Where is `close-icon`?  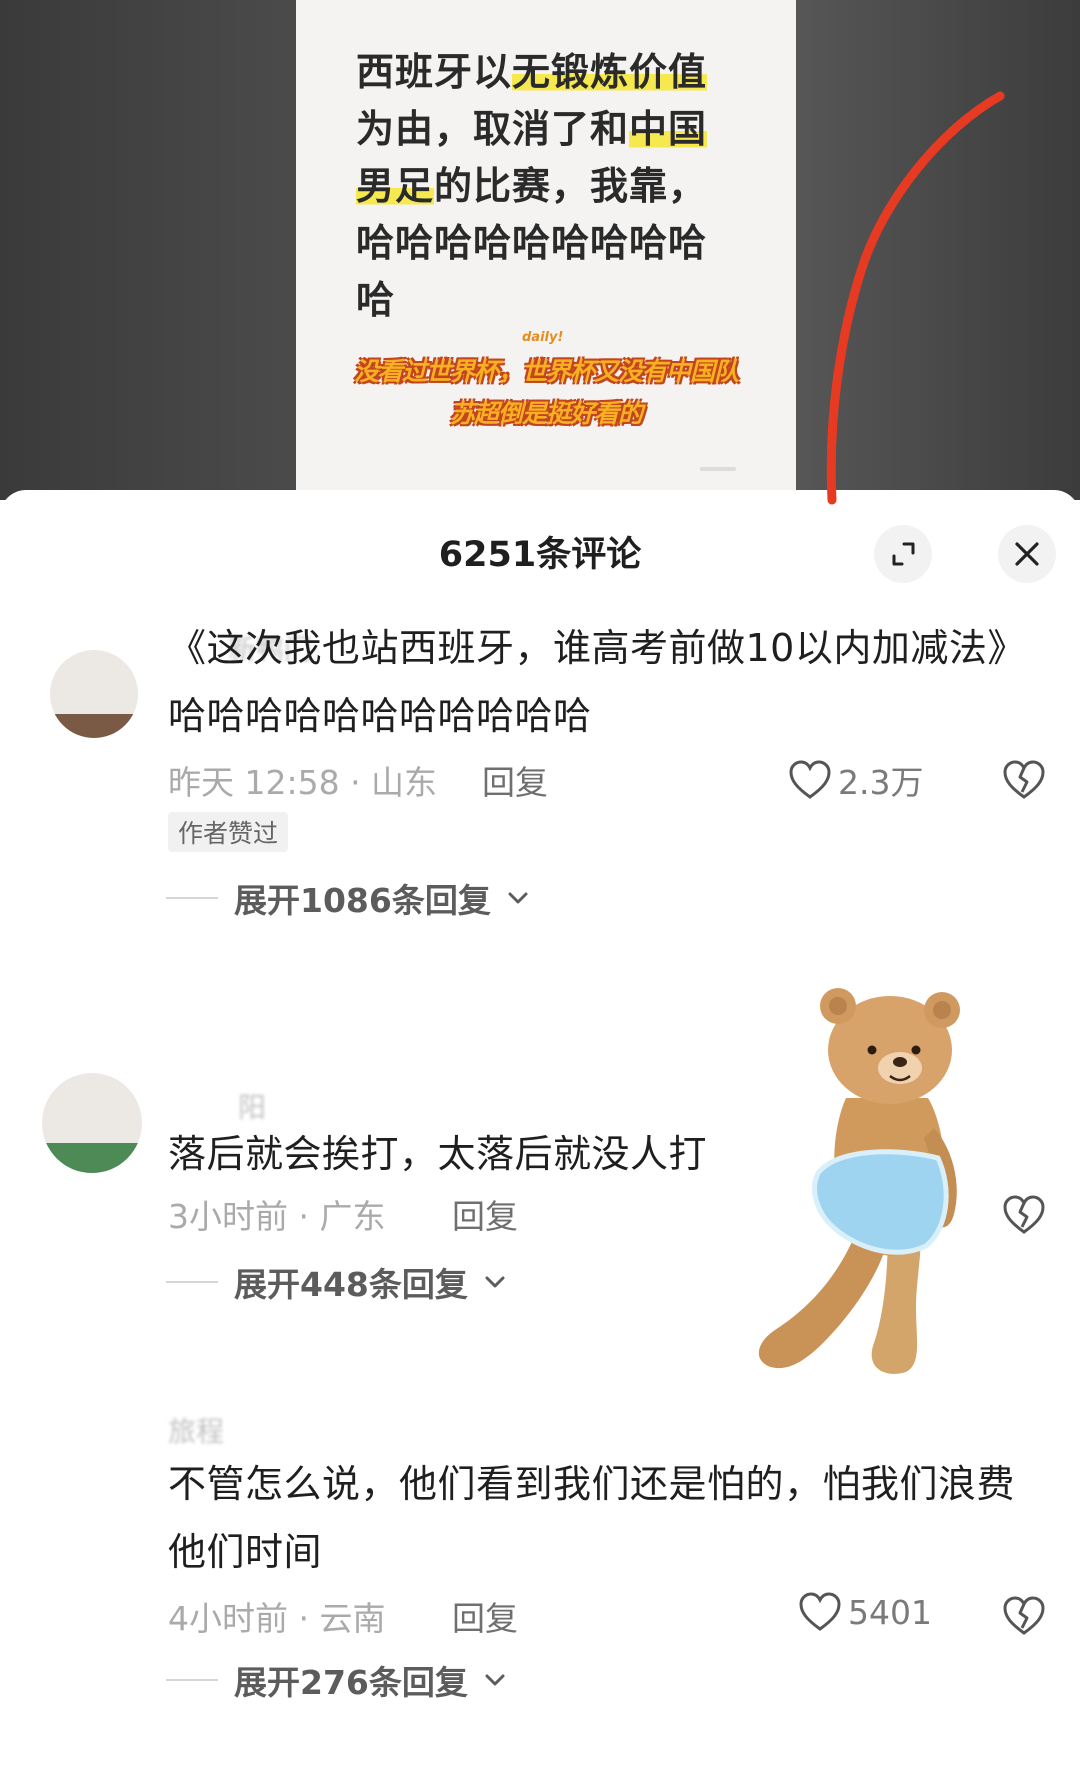 close-icon is located at coordinates (1027, 554).